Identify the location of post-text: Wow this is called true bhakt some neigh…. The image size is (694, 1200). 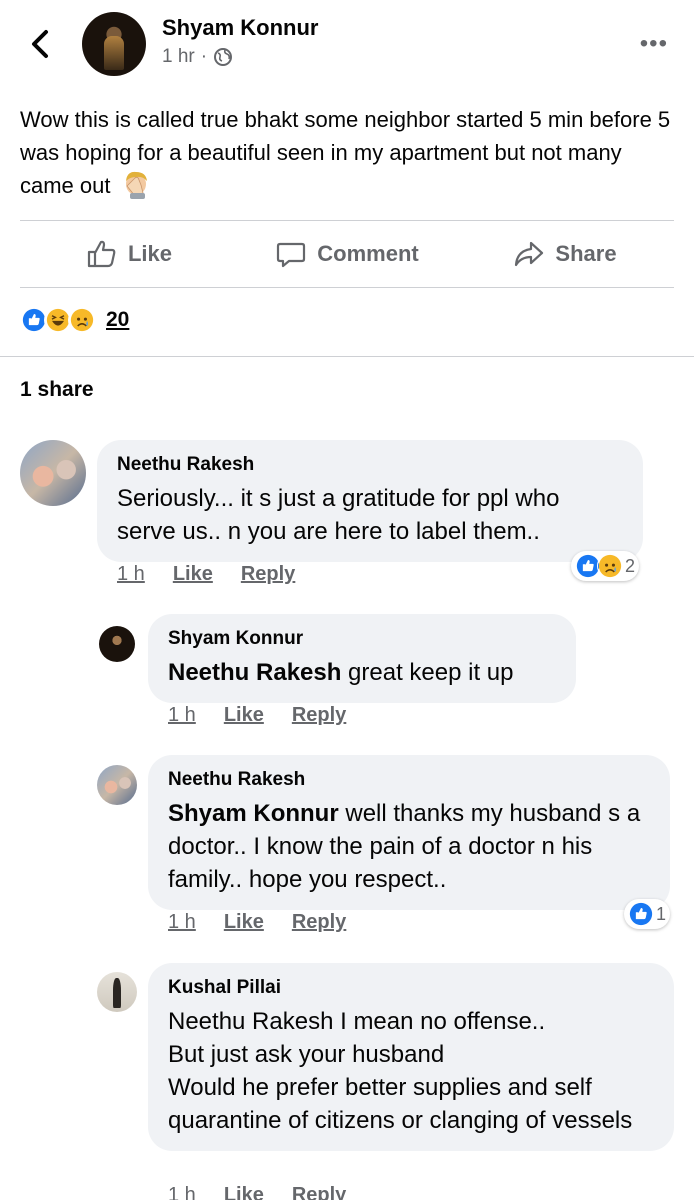
(345, 152).